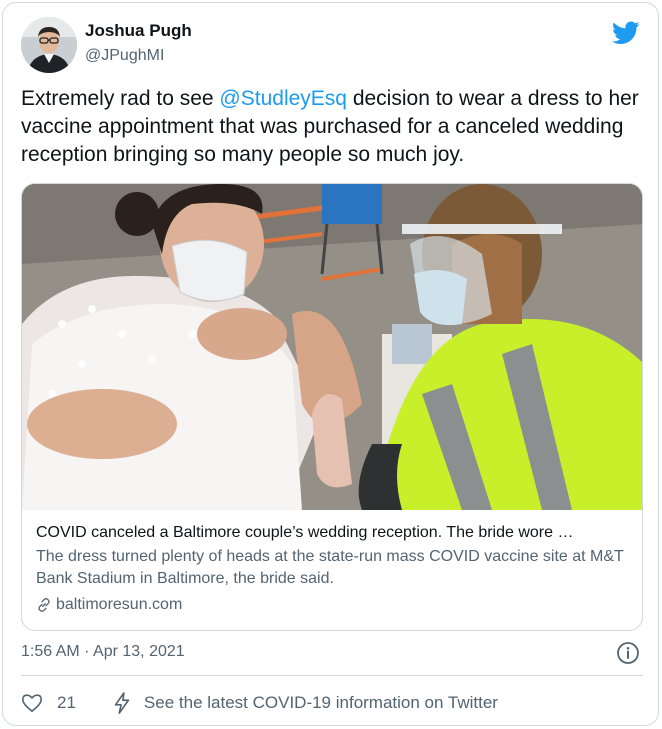 This screenshot has height=729, width=662. I want to click on mention-link: @StudleyEsq, so click(283, 98).